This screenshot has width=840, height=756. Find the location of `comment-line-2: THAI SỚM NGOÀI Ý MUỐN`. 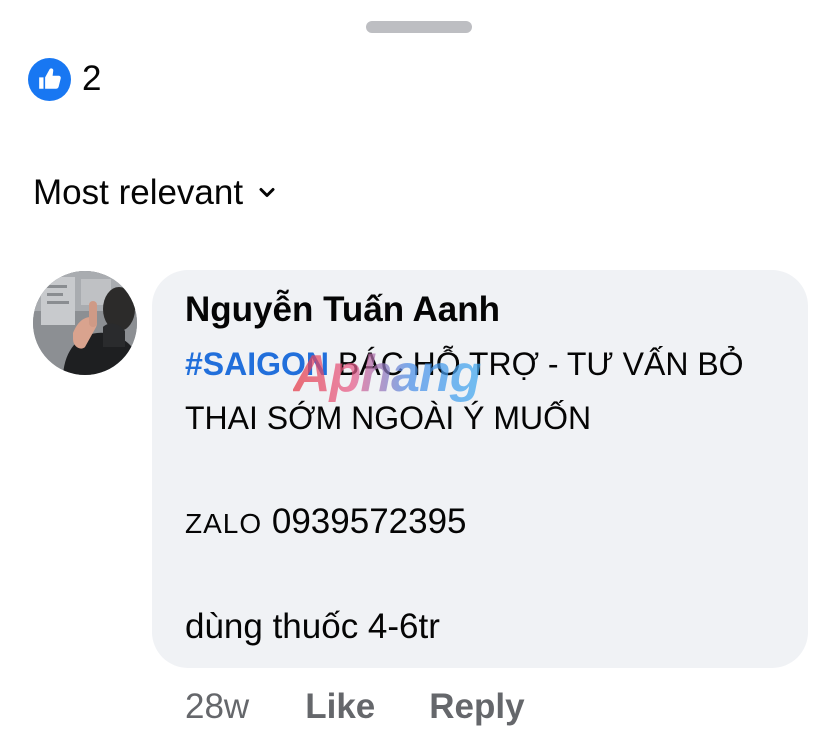

comment-line-2: THAI SỚM NGOÀI Ý MUỐN is located at coordinates (388, 418).